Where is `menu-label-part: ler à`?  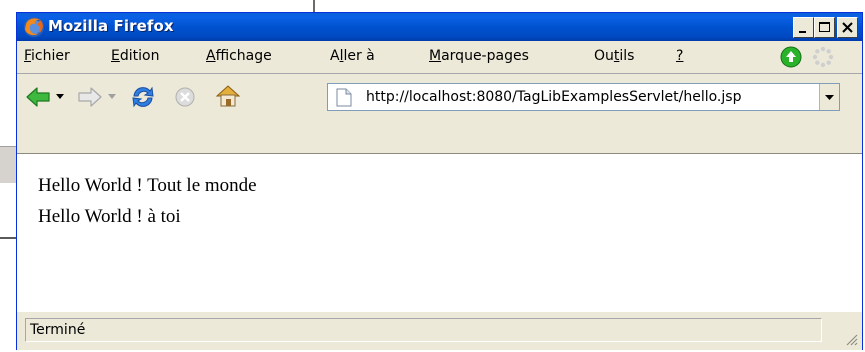 menu-label-part: ler à is located at coordinates (359, 56).